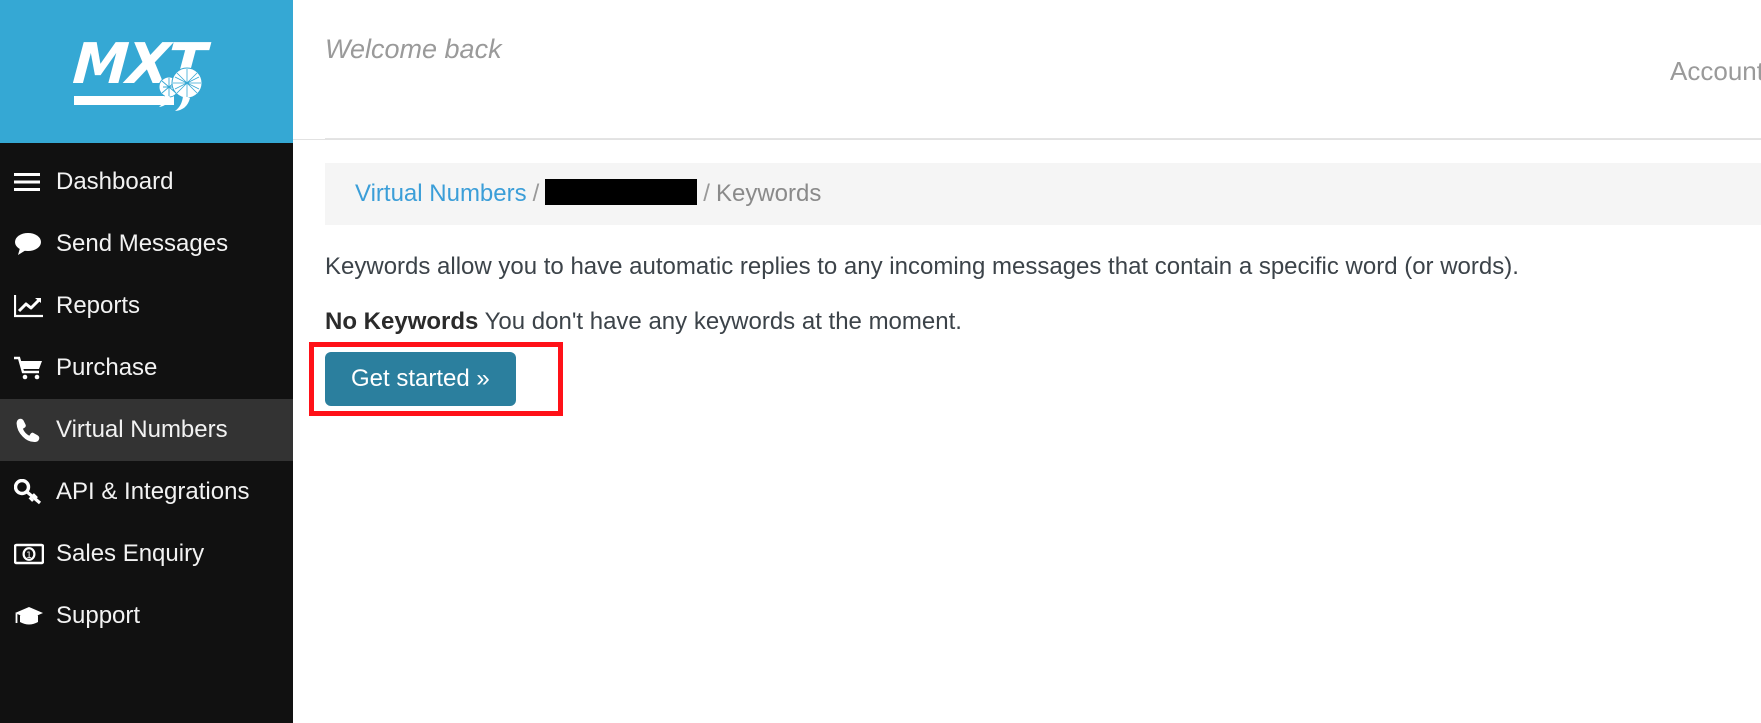 The width and height of the screenshot is (1761, 723). I want to click on sidebar-item-label: API & Integrations, so click(153, 491).